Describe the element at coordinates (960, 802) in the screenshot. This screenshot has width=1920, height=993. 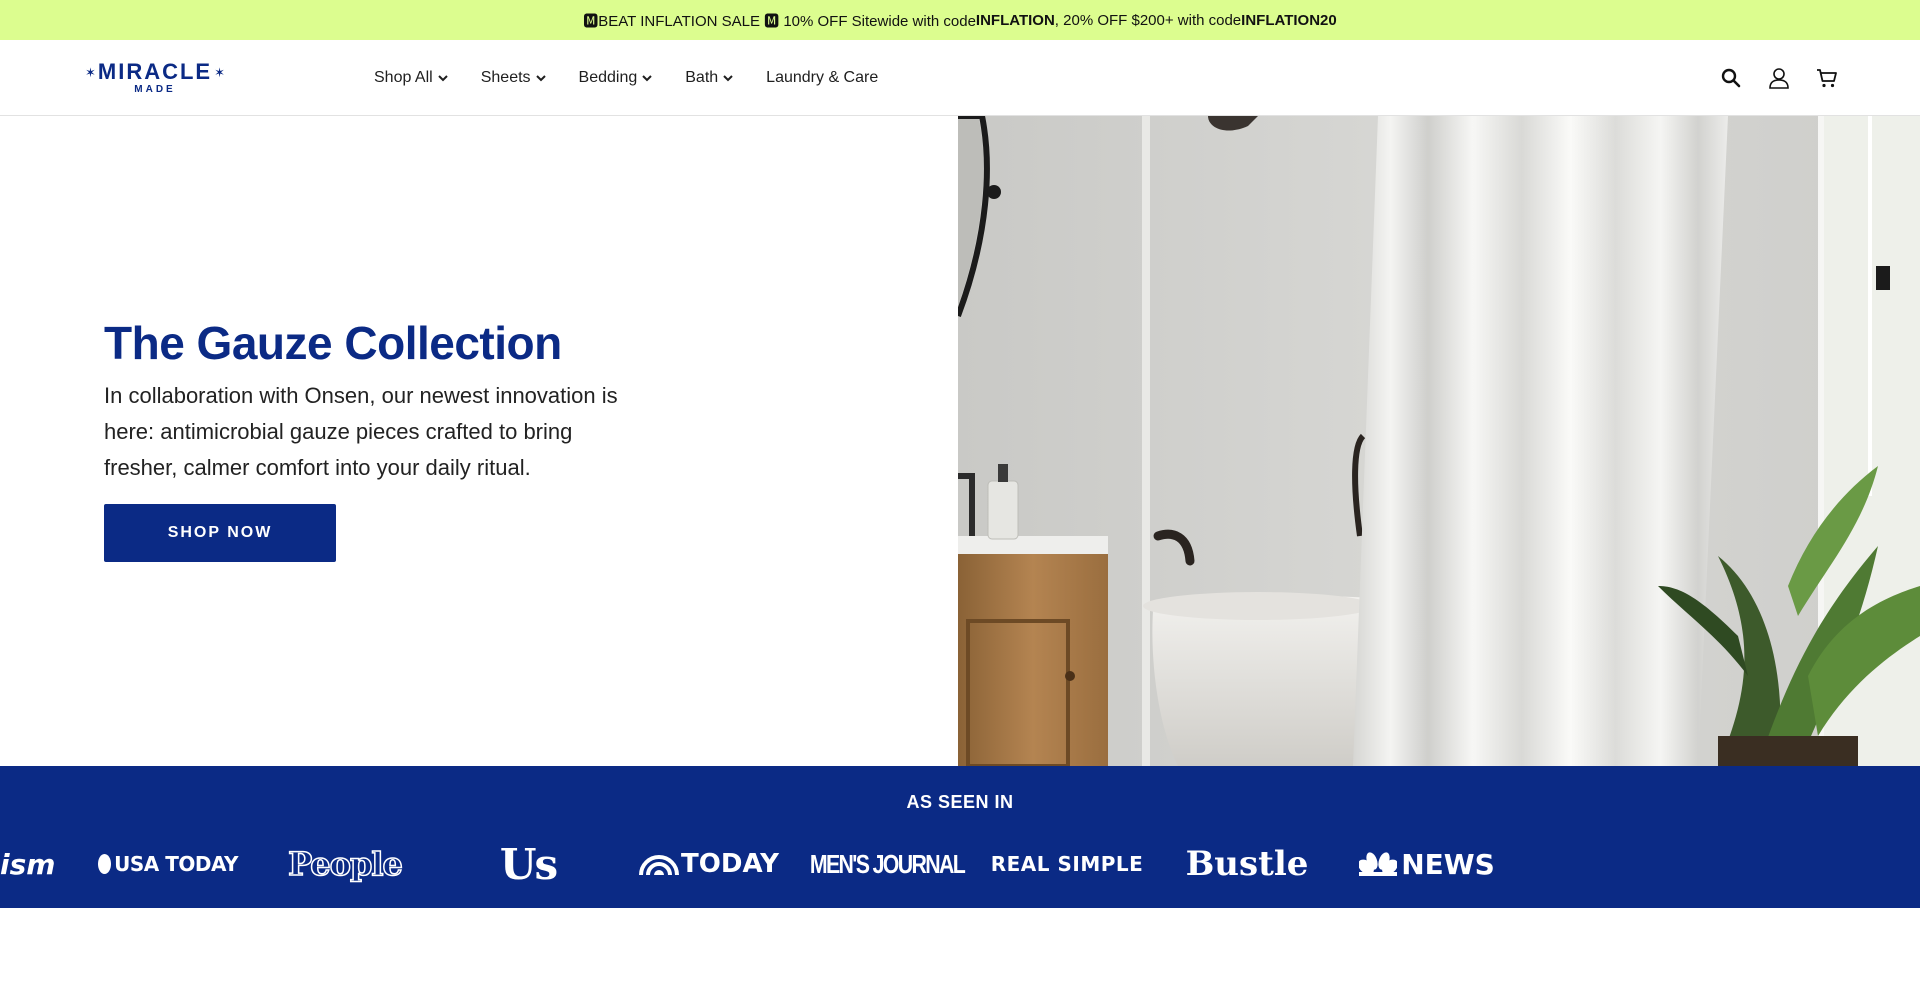
I see `as-seen-in-title: AS SEEN IN` at that location.